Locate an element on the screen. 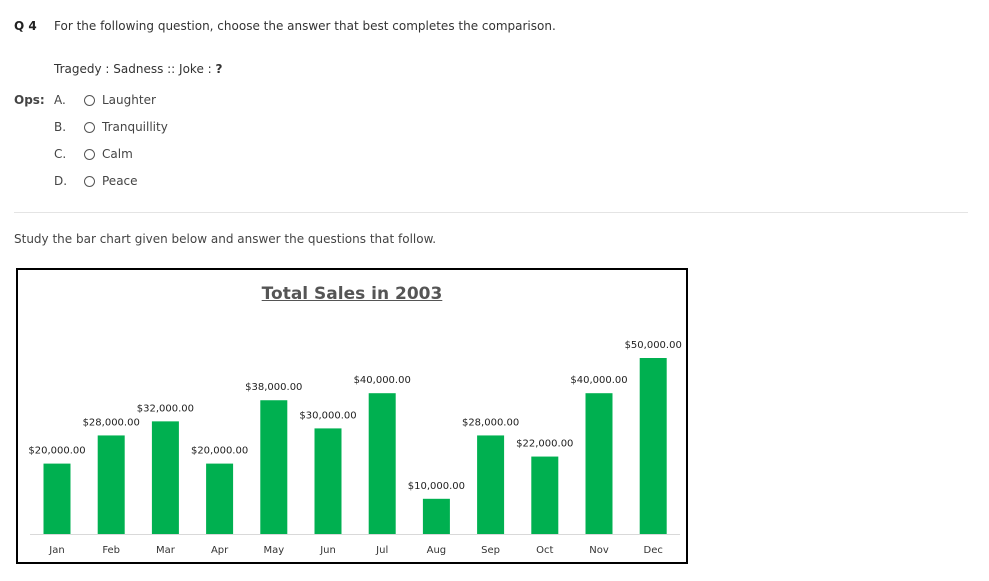 Image resolution: width=989 pixels, height=581 pixels. data-label-mar: $32,000.00 is located at coordinates (165, 408).